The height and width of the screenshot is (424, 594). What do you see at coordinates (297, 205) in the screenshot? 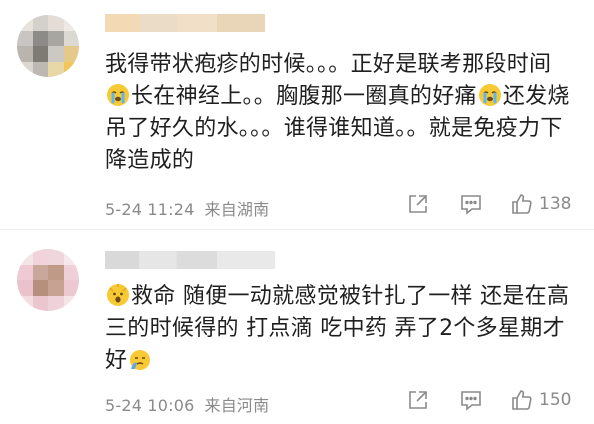
I see `comment-actions: 138` at bounding box center [297, 205].